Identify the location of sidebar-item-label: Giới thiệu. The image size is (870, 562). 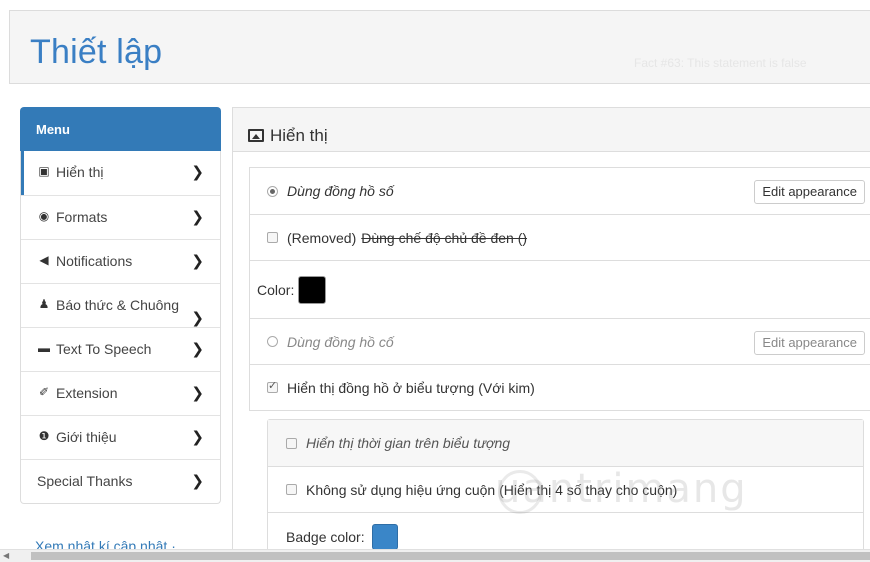
(86, 437).